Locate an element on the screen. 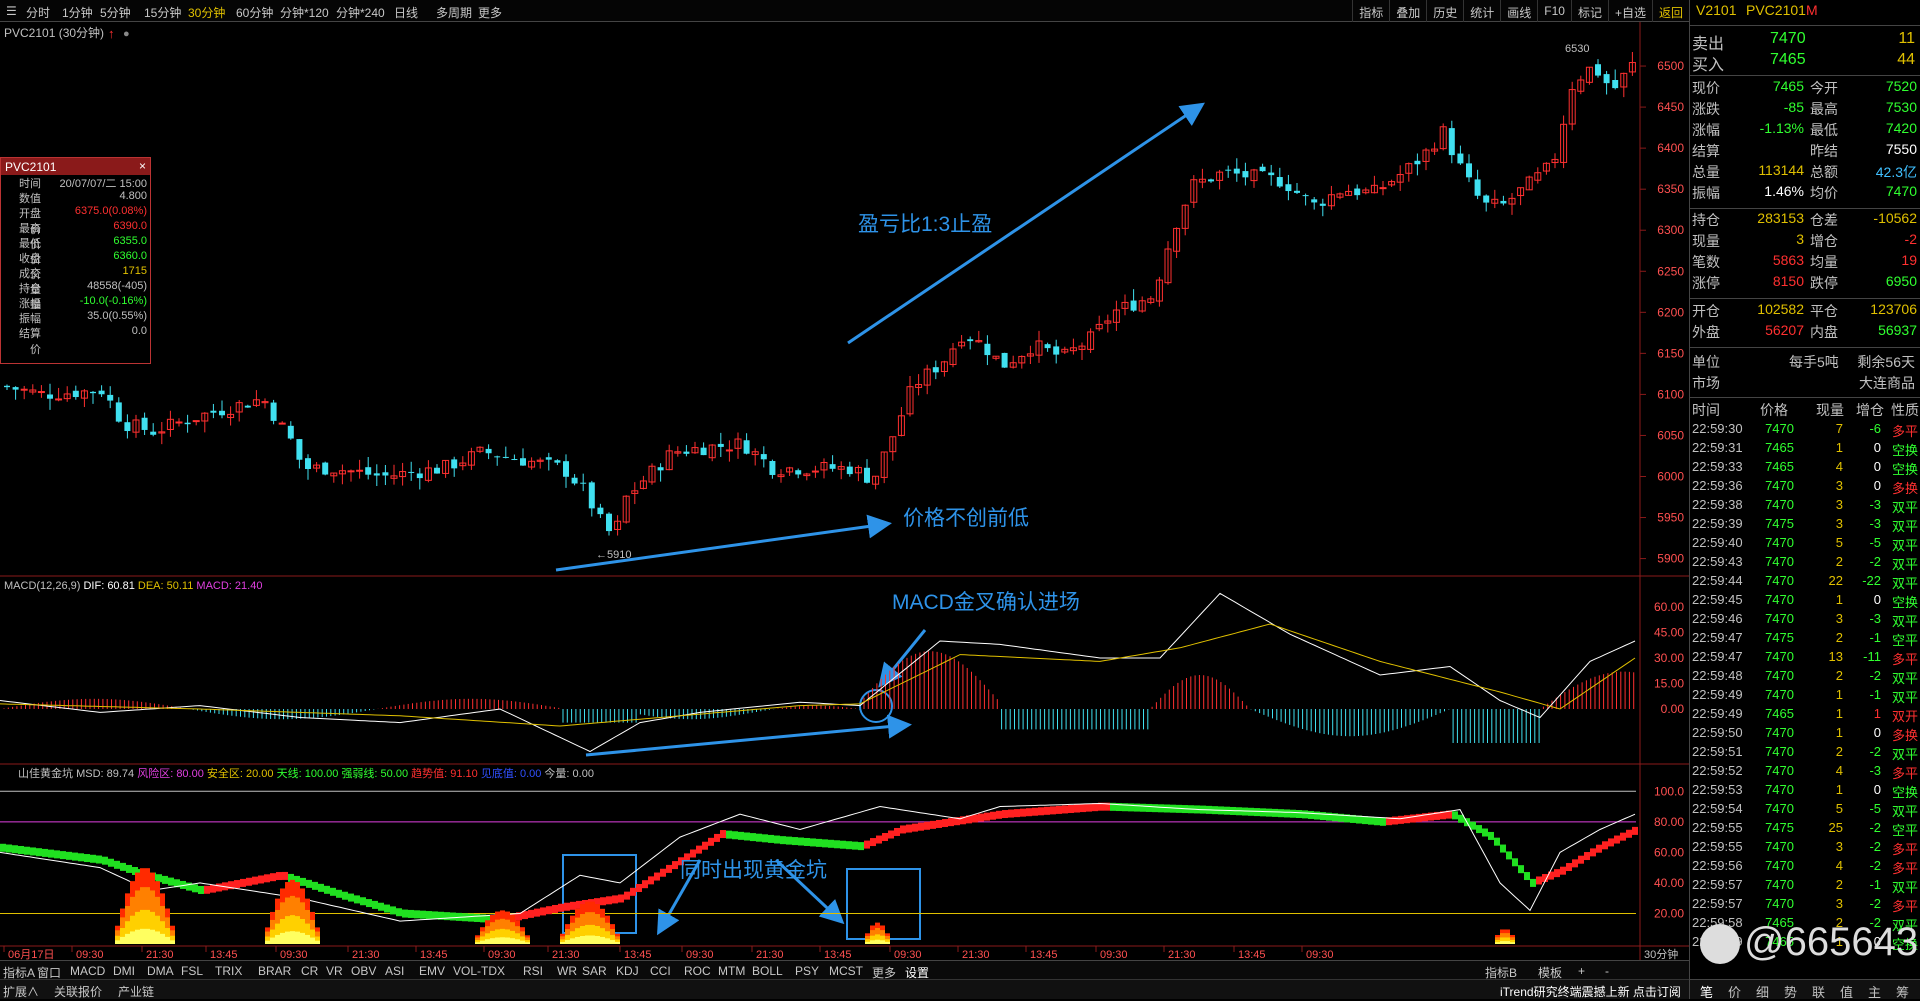 The height and width of the screenshot is (1001, 1920). indicator-tab: WR is located at coordinates (567, 971).